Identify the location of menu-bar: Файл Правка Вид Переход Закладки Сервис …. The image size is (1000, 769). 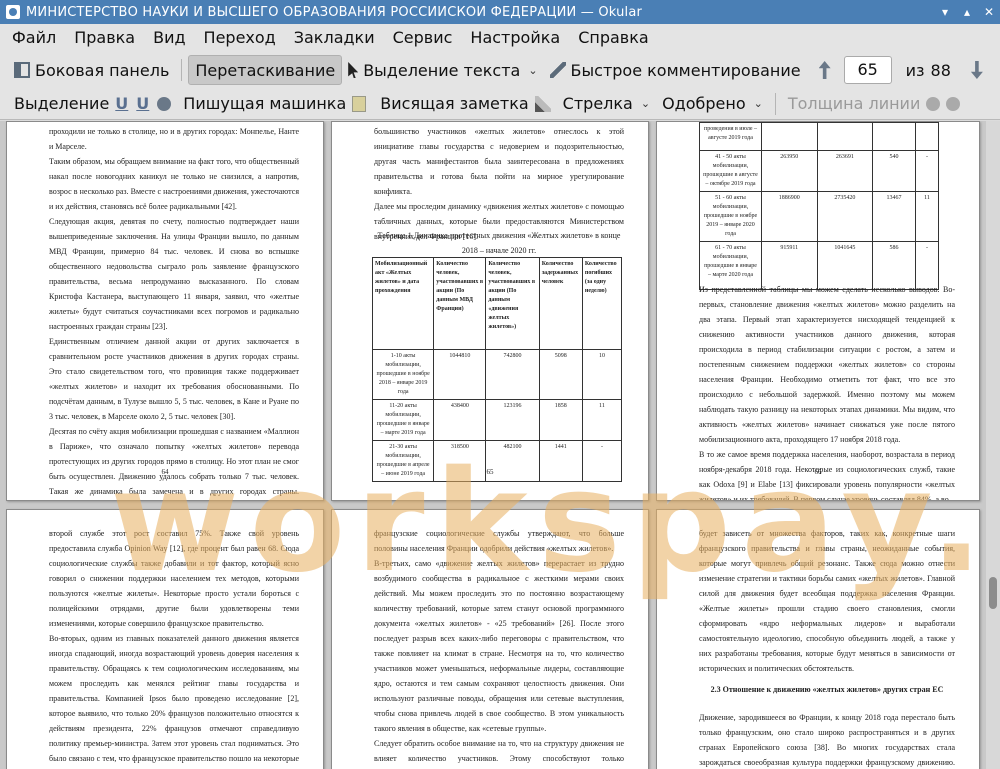
(500, 38).